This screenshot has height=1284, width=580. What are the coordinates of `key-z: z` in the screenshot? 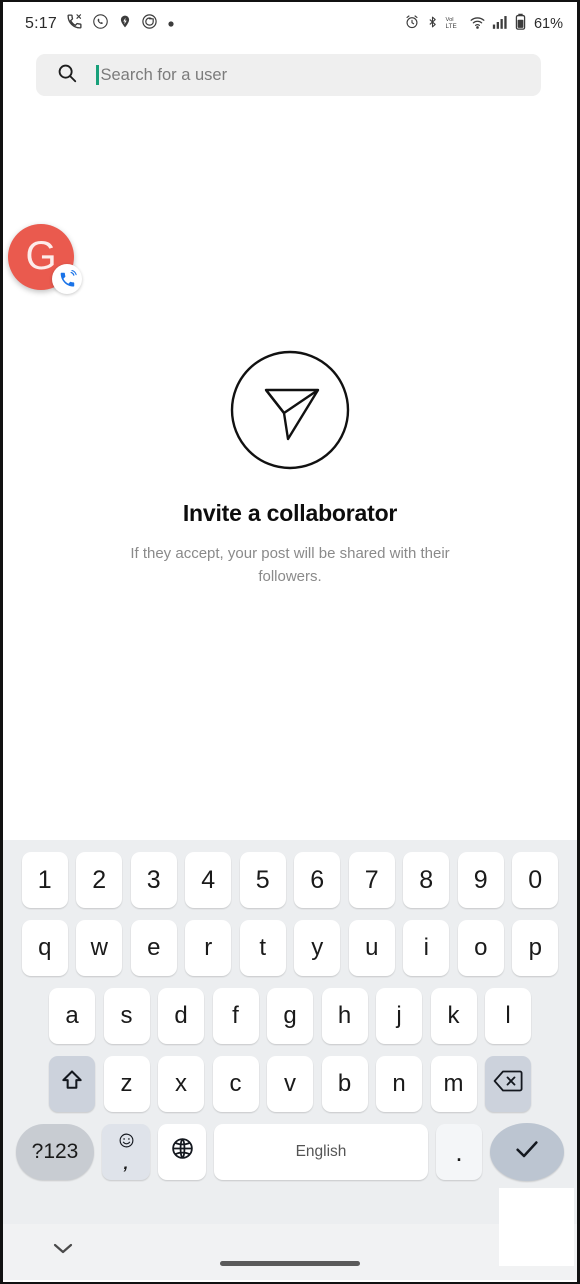 It's located at (126, 1084).